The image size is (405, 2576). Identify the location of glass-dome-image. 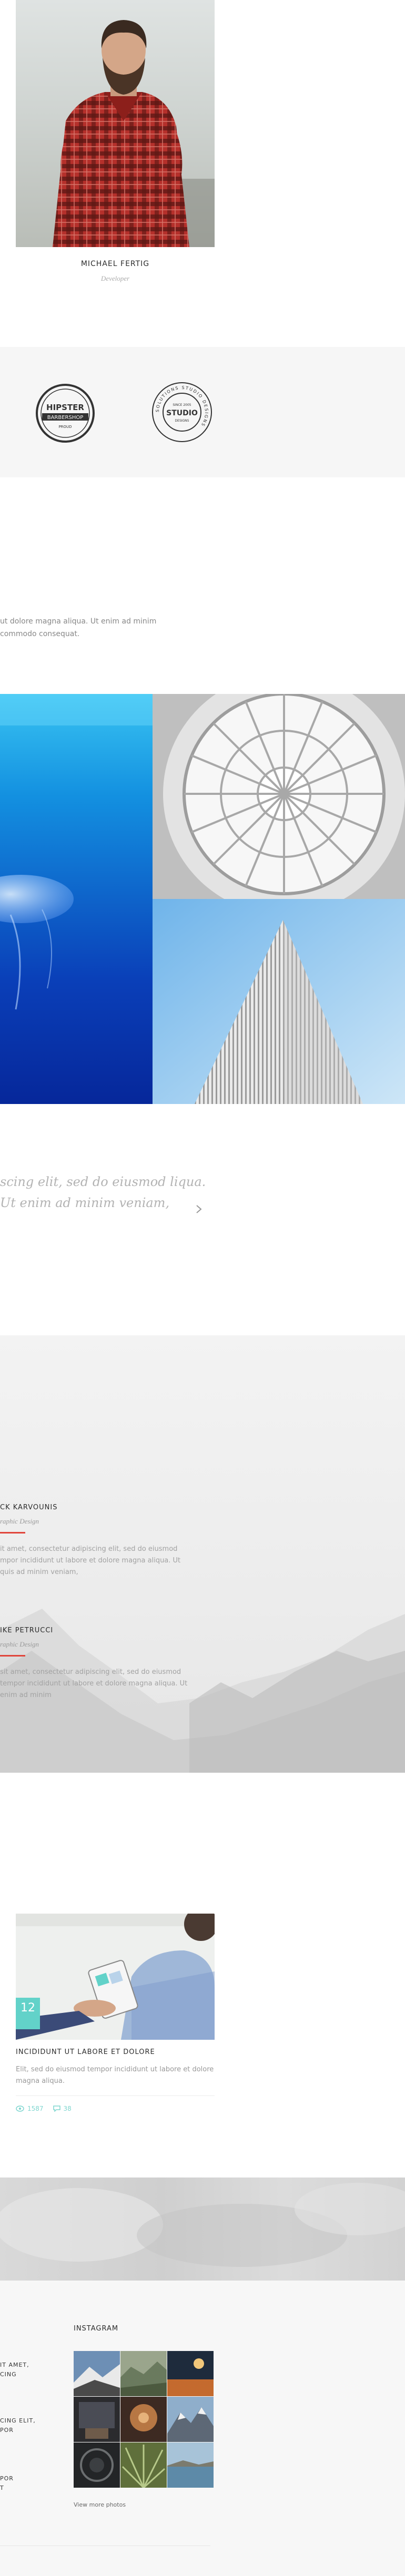
(279, 796).